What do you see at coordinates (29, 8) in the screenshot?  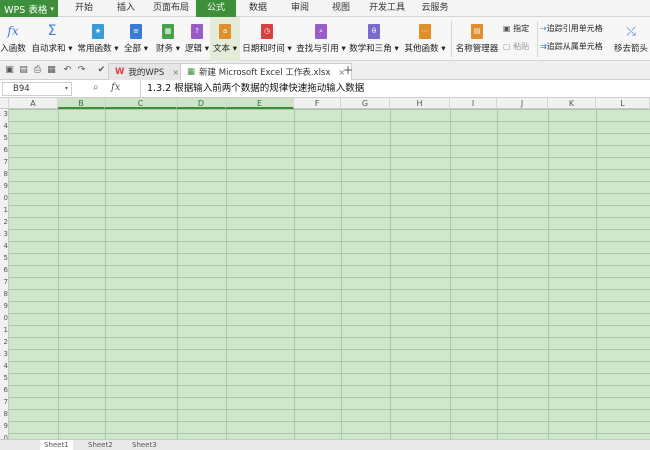 I see `app-menu-button: WPS 表格 ▾` at bounding box center [29, 8].